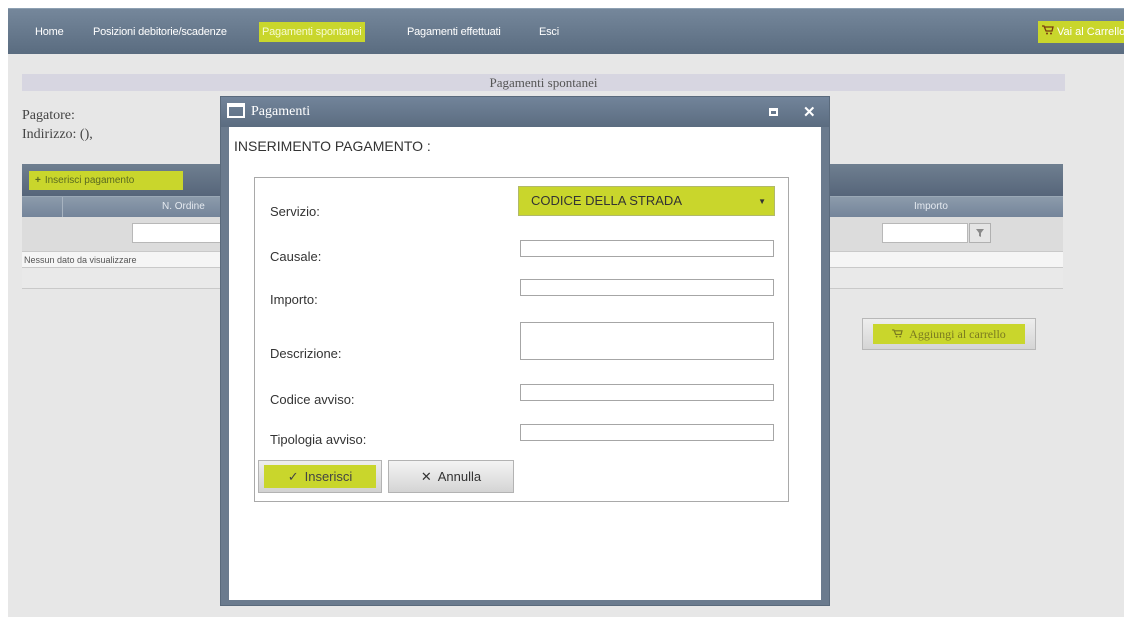 The image size is (1124, 617). I want to click on tipologia-avviso-label: Tipologia avviso:, so click(318, 439).